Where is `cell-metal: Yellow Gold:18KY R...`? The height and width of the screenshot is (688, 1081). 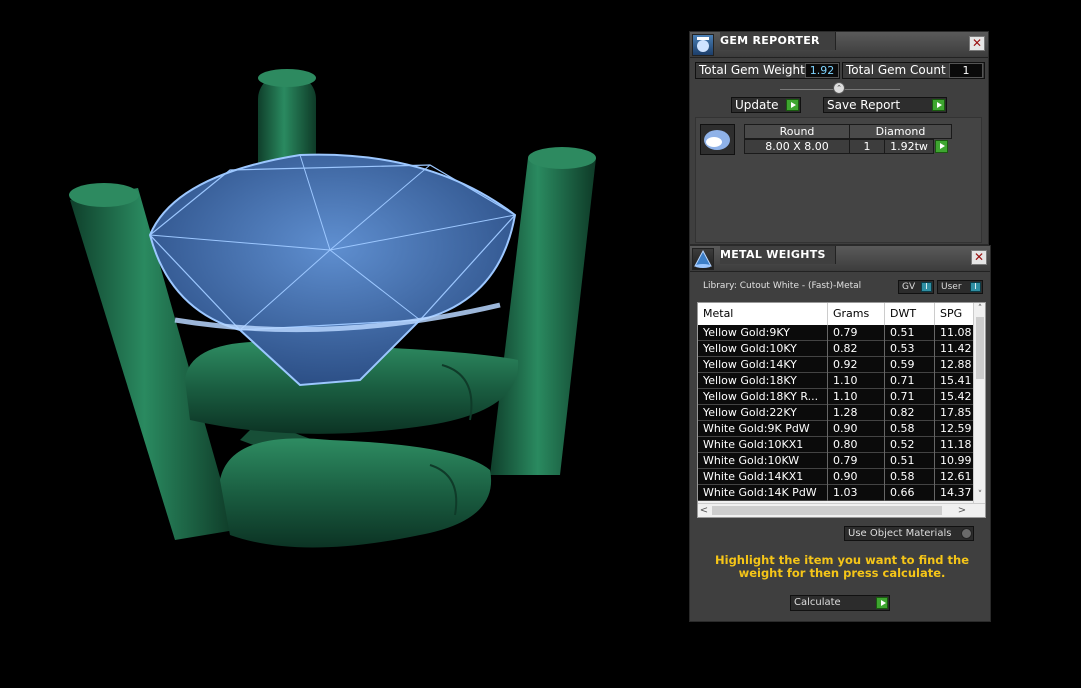 cell-metal: Yellow Gold:18KY R... is located at coordinates (763, 397).